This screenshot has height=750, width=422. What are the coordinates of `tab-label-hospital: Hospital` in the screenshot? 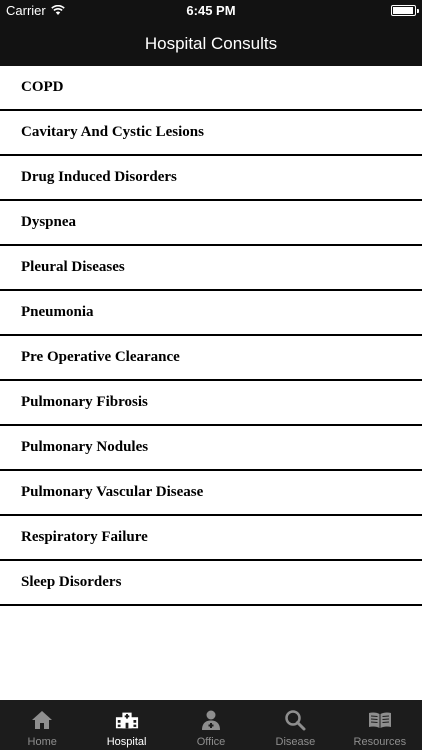 It's located at (126, 742).